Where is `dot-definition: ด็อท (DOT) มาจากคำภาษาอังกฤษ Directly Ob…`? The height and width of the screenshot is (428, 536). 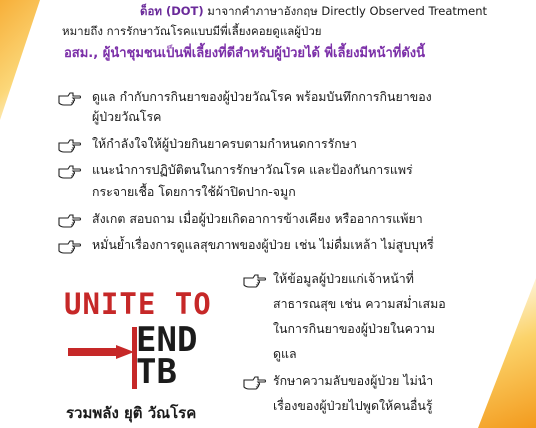 dot-definition: ด็อท (DOT) มาจากคำภาษาอังกฤษ Directly Ob… is located at coordinates (313, 11).